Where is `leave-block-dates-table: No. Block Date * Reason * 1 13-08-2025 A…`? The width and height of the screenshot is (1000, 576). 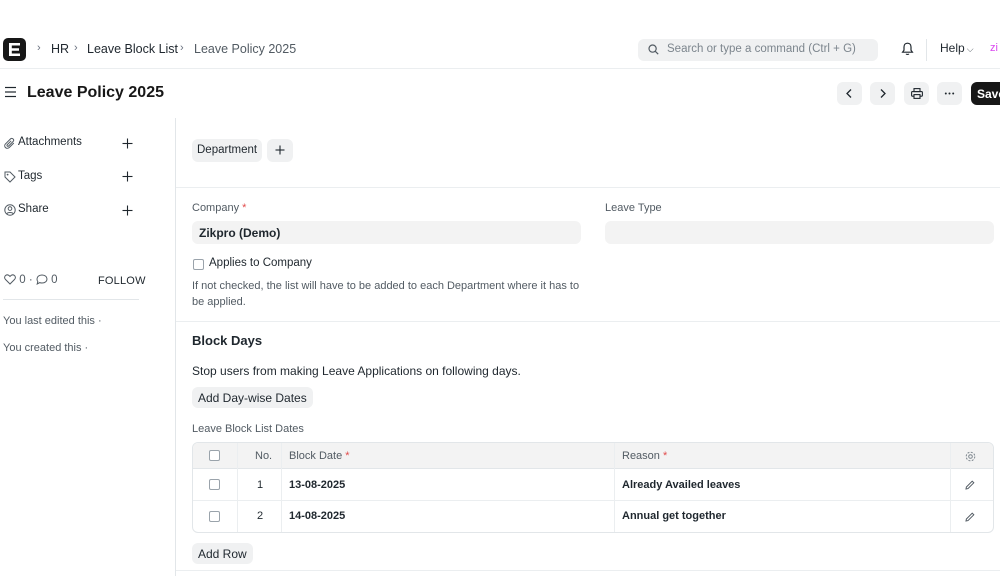
leave-block-dates-table: No. Block Date * Reason * 1 13-08-2025 A… is located at coordinates (593, 487).